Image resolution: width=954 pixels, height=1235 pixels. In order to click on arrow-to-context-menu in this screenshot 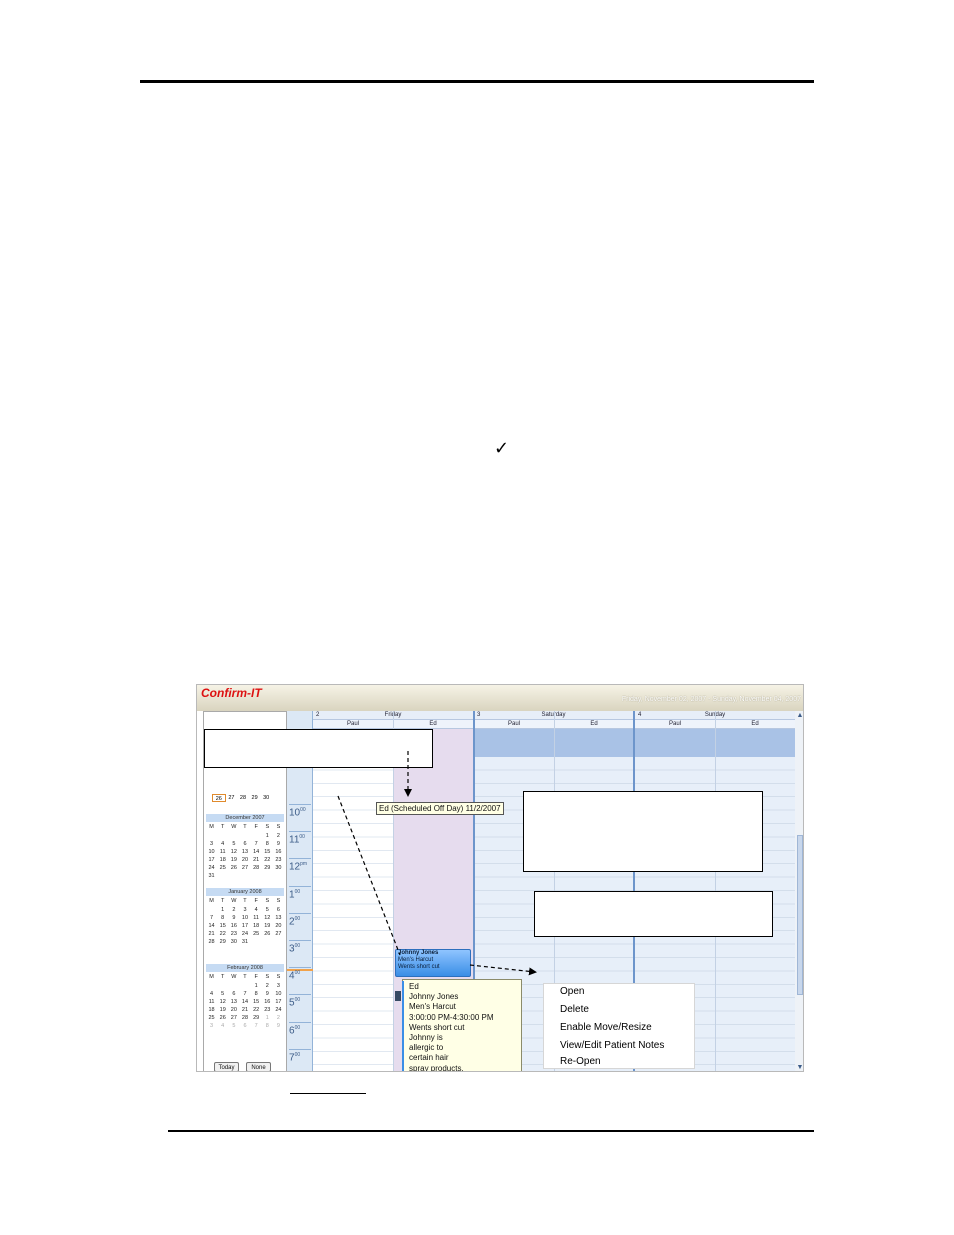, I will do `click(503, 970)`.